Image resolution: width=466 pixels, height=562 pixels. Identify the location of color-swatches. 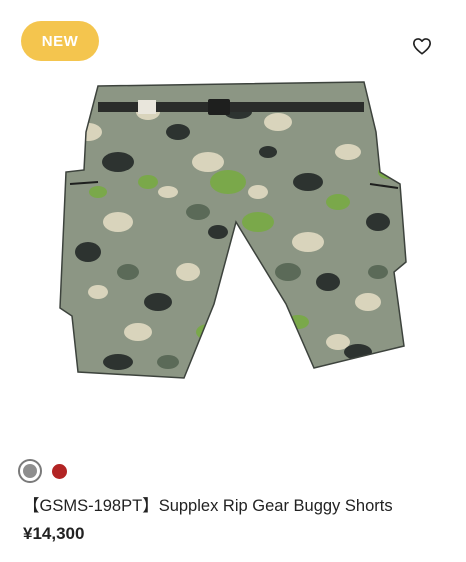
(42, 471).